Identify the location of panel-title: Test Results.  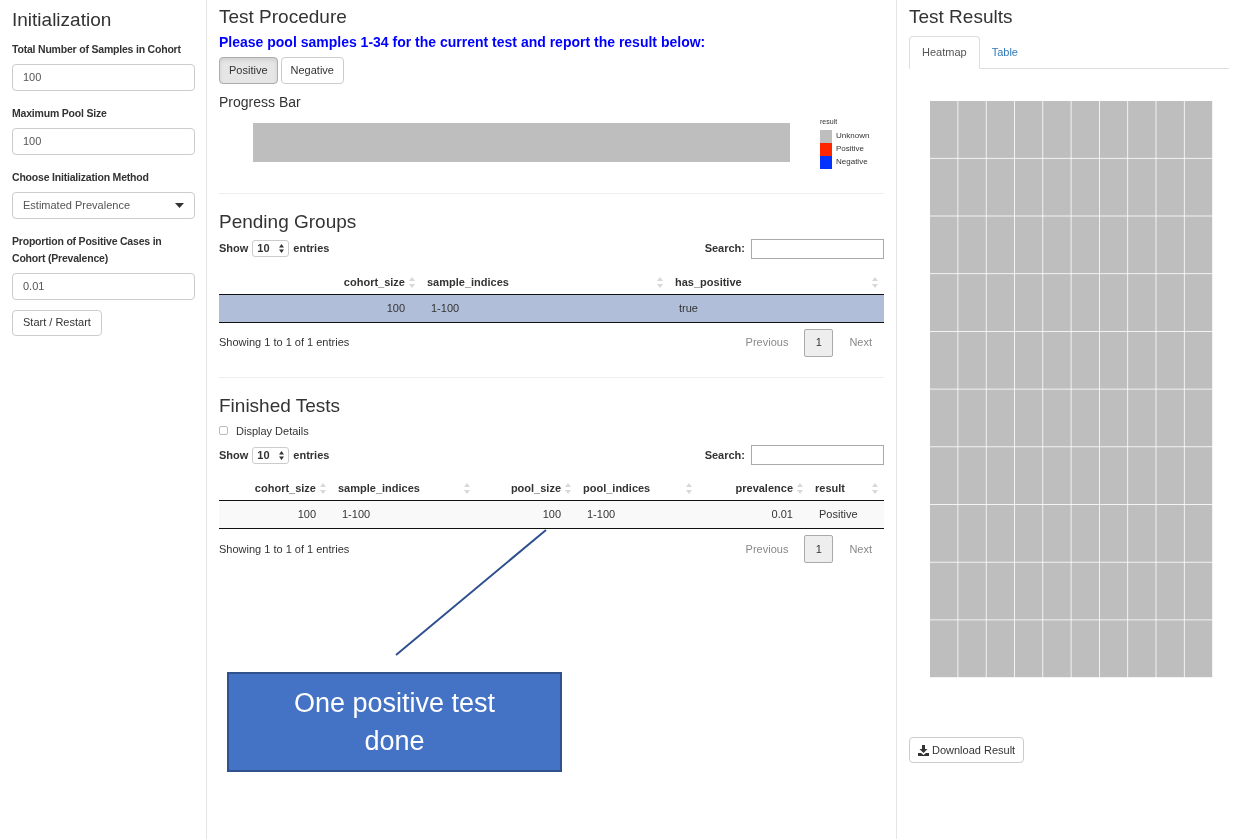
(961, 17).